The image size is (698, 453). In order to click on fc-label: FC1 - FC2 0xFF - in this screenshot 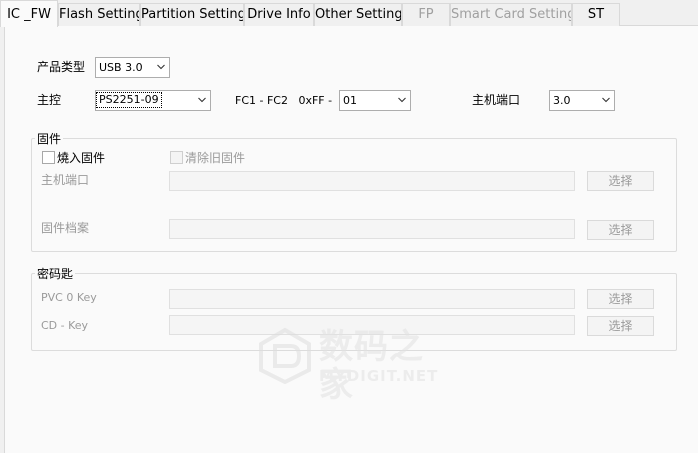, I will do `click(284, 100)`.